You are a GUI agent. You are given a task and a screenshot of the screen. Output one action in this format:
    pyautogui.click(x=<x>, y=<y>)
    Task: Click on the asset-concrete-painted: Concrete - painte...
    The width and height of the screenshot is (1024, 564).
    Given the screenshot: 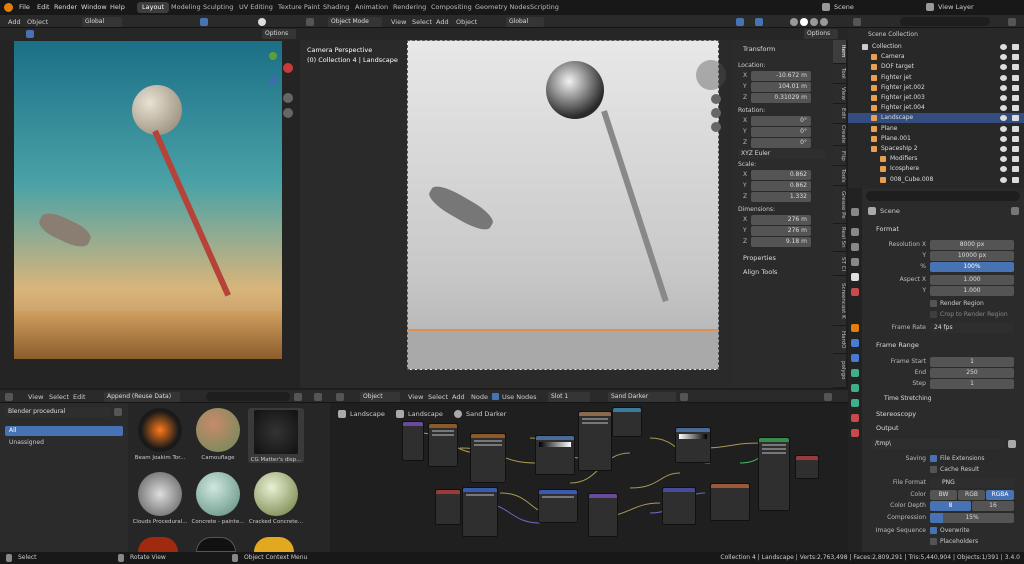 What is the action you would take?
    pyautogui.click(x=218, y=498)
    